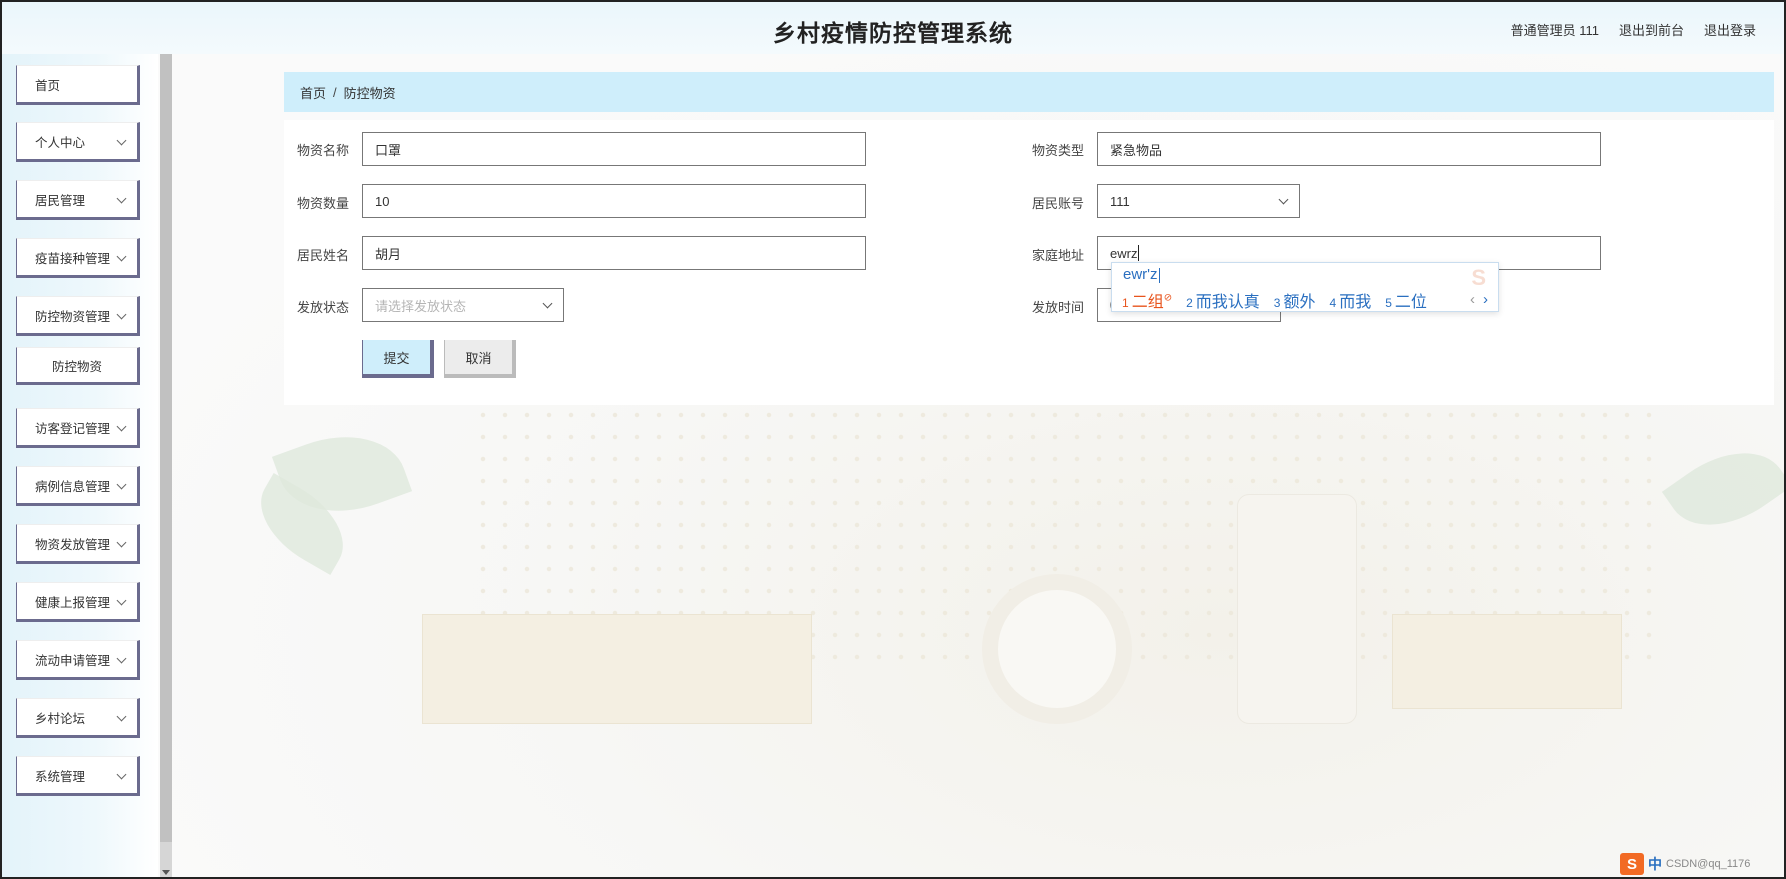 The width and height of the screenshot is (1786, 879). I want to click on submit-button: 提交, so click(398, 359).